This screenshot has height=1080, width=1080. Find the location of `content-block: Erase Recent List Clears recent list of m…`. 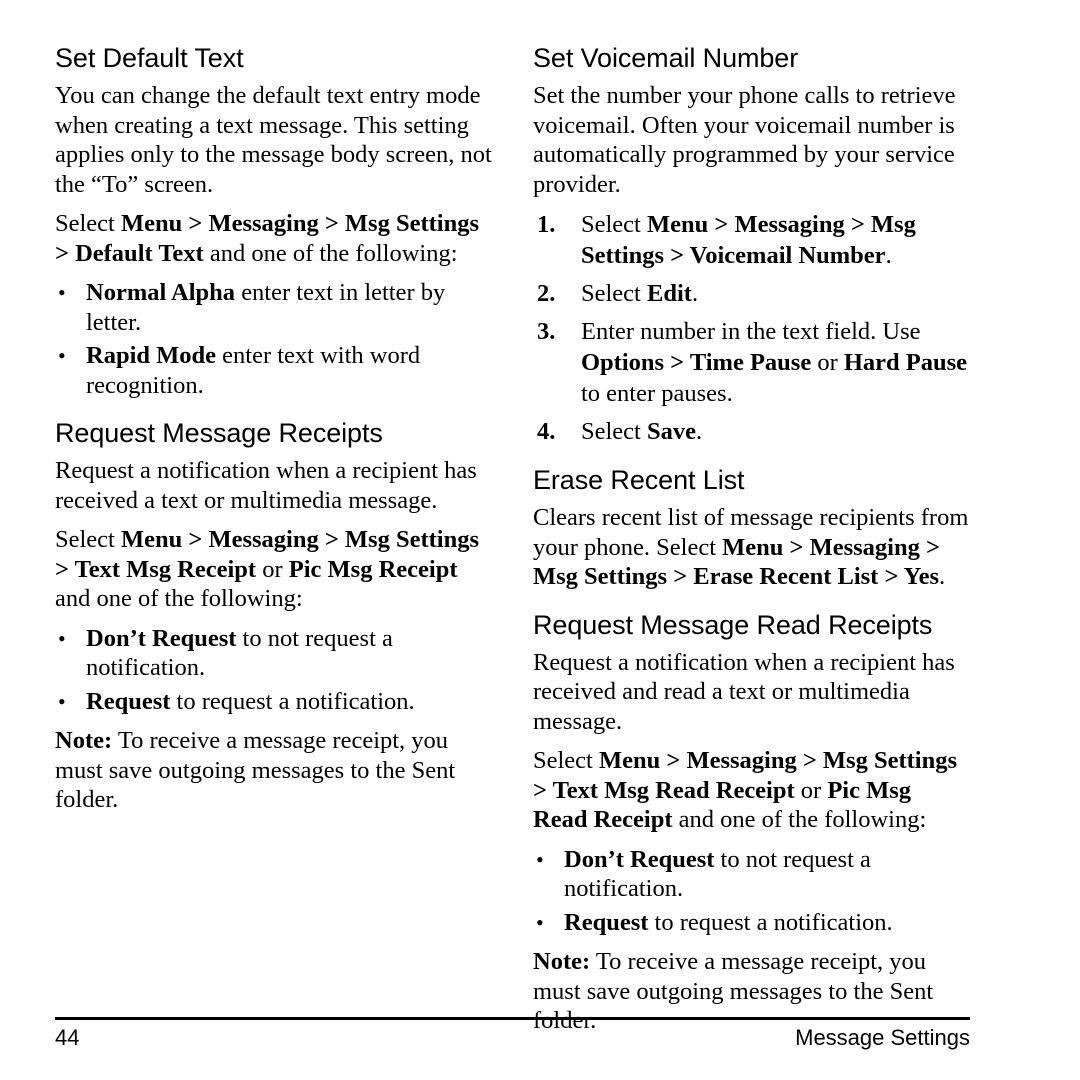

content-block: Erase Recent List Clears recent list of m… is located at coordinates (751, 528).